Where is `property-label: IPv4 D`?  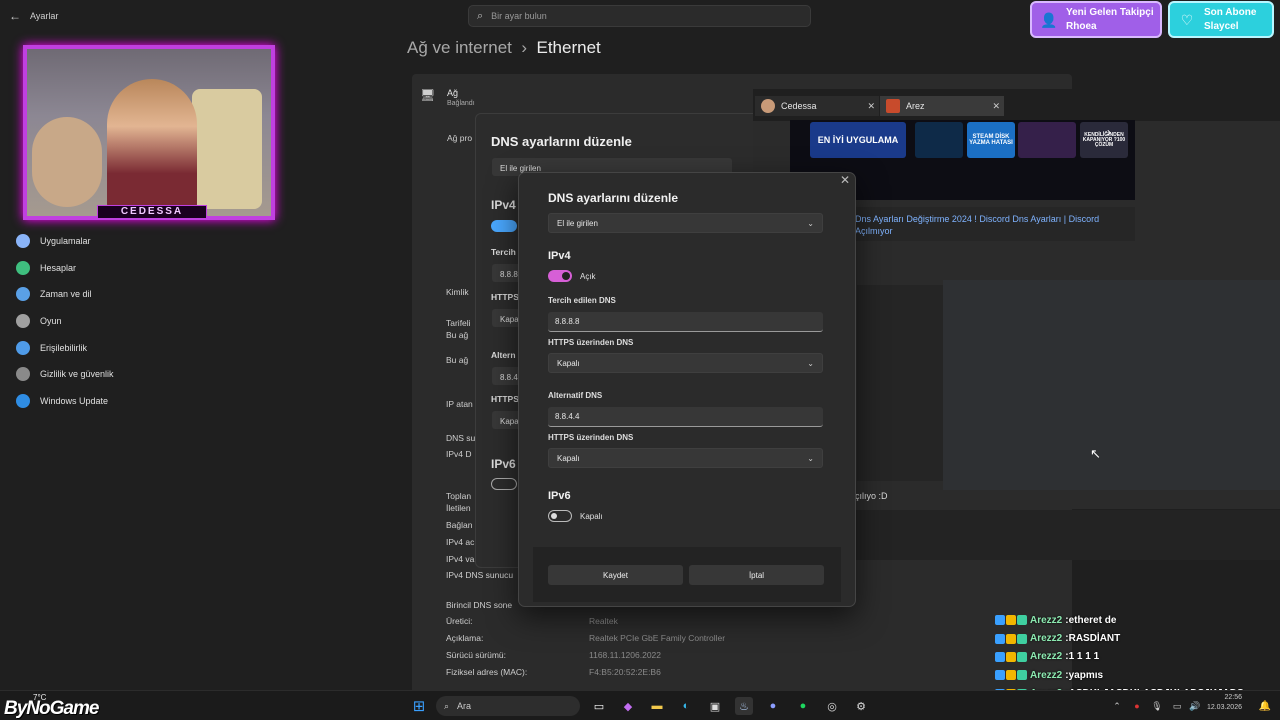
property-label: IPv4 D is located at coordinates (459, 454).